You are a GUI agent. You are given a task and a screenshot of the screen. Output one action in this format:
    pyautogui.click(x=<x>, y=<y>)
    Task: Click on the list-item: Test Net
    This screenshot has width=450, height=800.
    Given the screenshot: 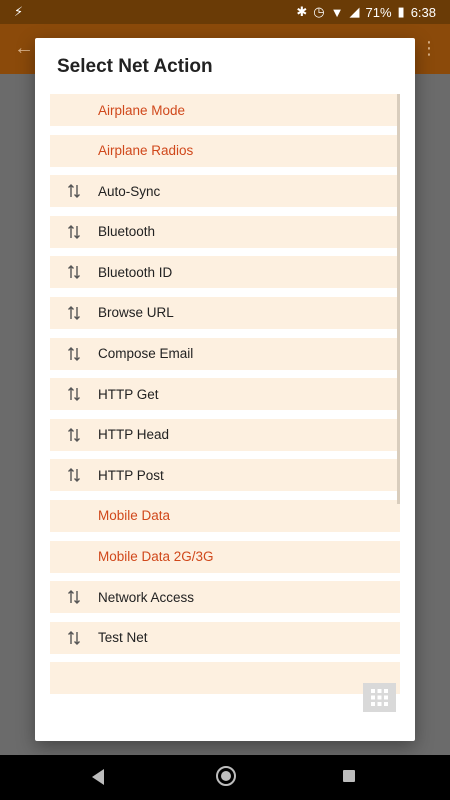 What is the action you would take?
    pyautogui.click(x=225, y=637)
    